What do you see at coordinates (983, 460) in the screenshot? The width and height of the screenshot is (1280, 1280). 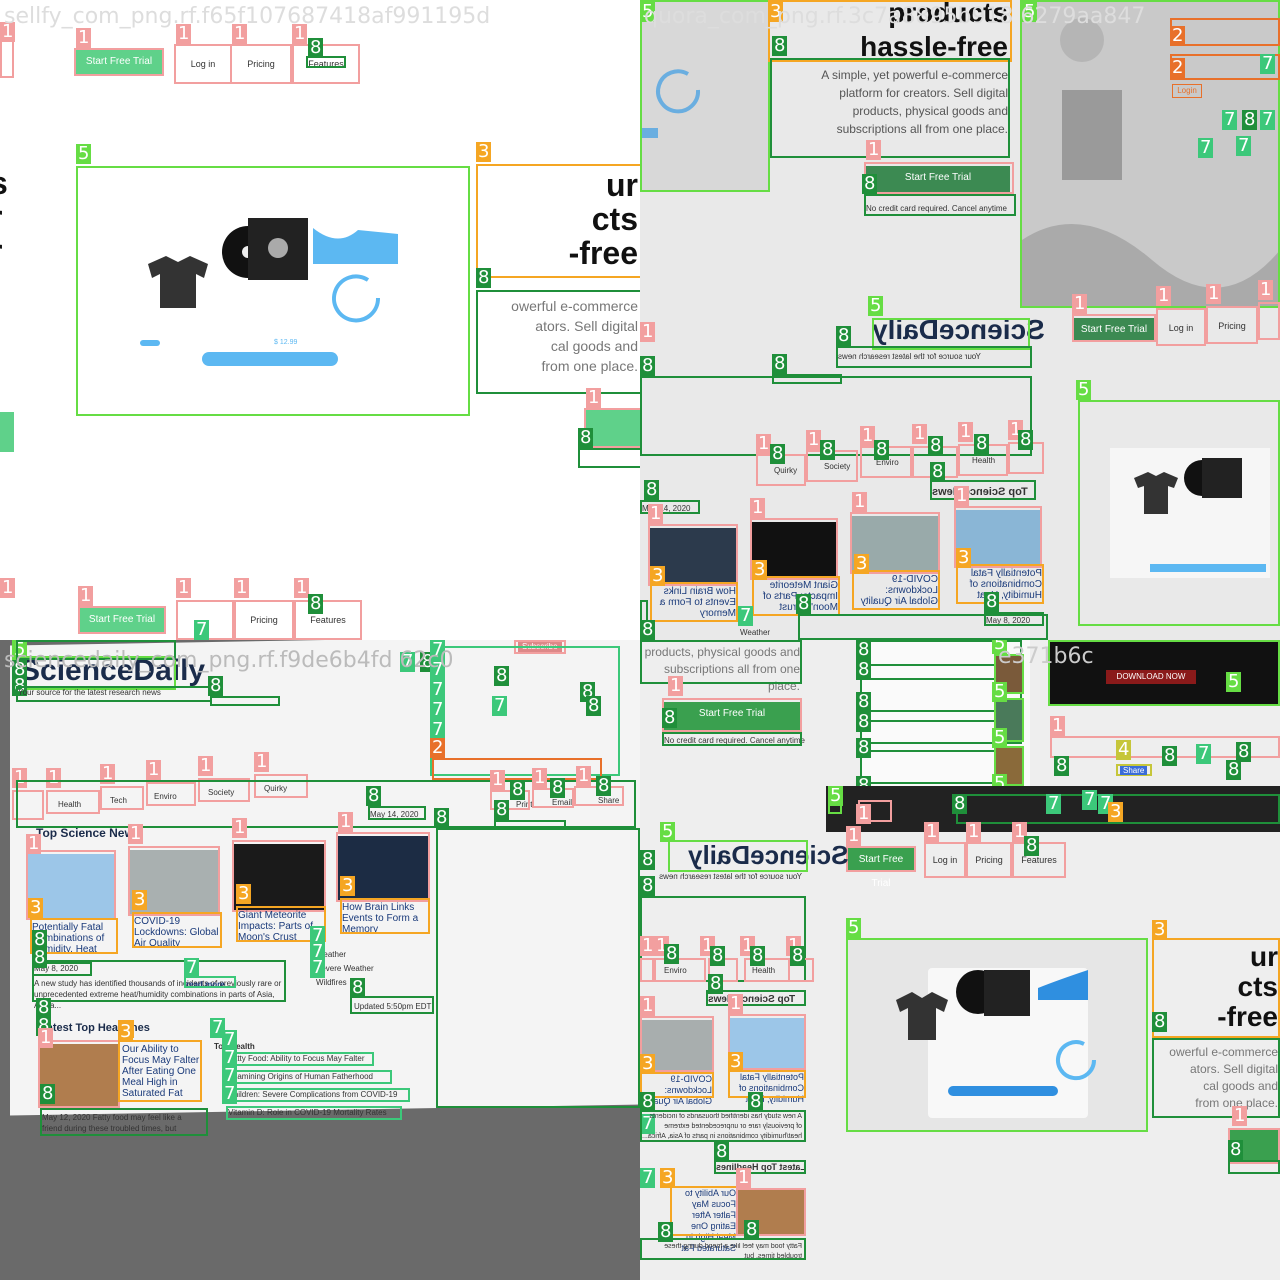 I see `nav-health: Health` at bounding box center [983, 460].